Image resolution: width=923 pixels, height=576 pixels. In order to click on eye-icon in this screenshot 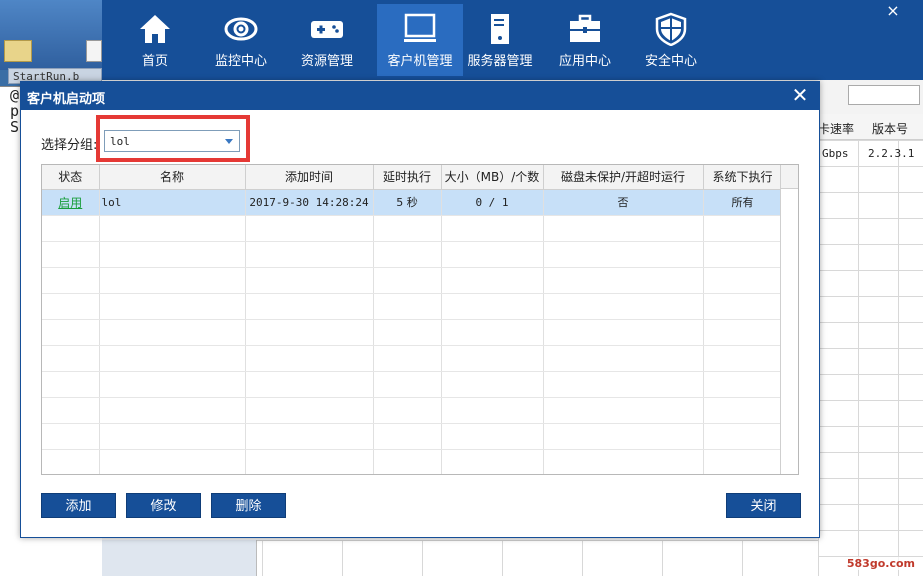, I will do `click(241, 29)`.